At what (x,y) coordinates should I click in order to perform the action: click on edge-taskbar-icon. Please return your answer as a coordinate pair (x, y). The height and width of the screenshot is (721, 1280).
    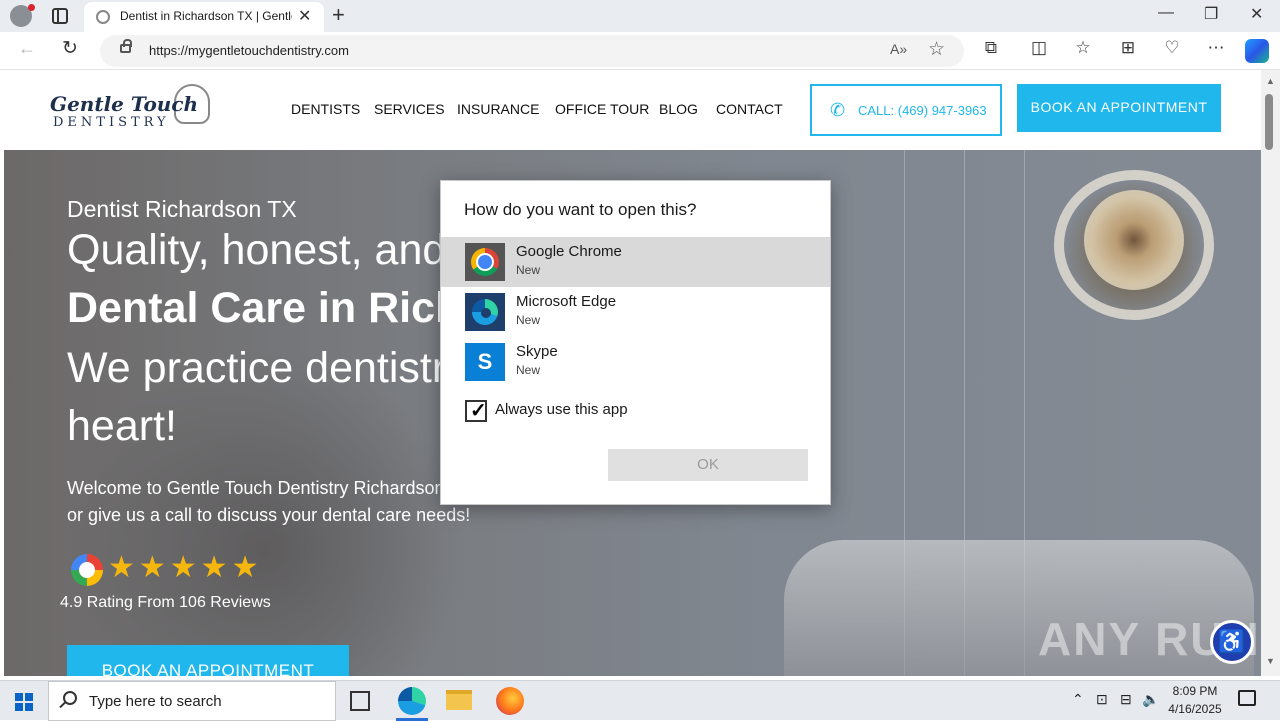
    Looking at the image, I should click on (412, 701).